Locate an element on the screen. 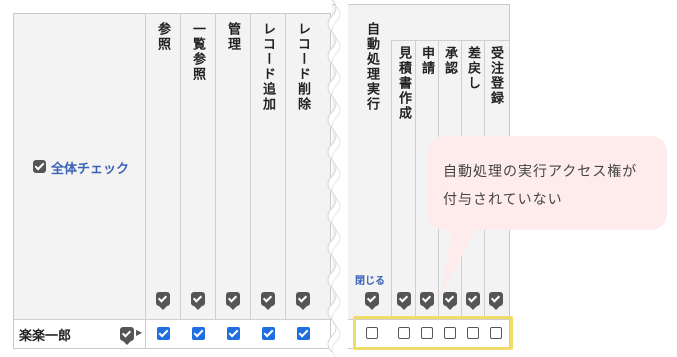 The width and height of the screenshot is (677, 357). permission-checkbox-manage is located at coordinates (233, 333).